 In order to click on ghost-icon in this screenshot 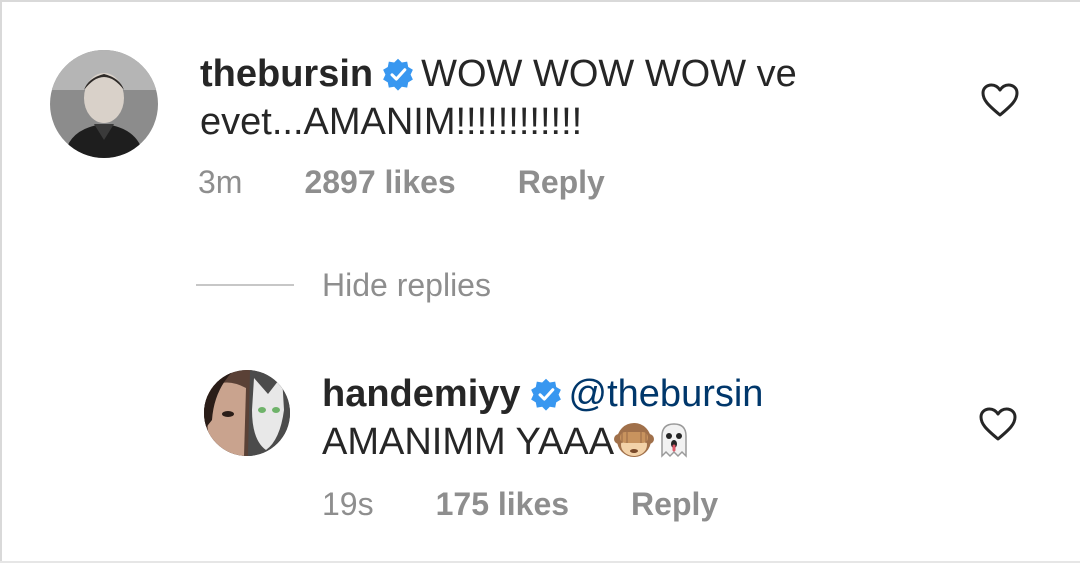, I will do `click(674, 440)`.